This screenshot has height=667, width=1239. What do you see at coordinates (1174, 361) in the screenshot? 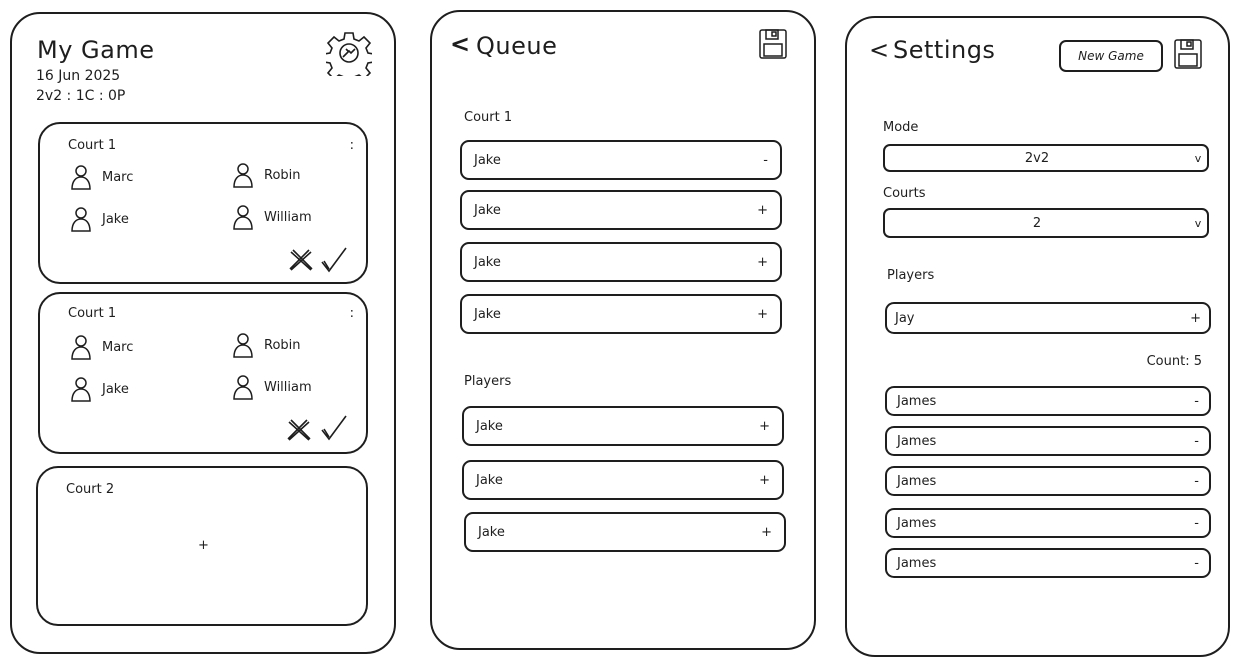
I see `player-count: Count: 5` at bounding box center [1174, 361].